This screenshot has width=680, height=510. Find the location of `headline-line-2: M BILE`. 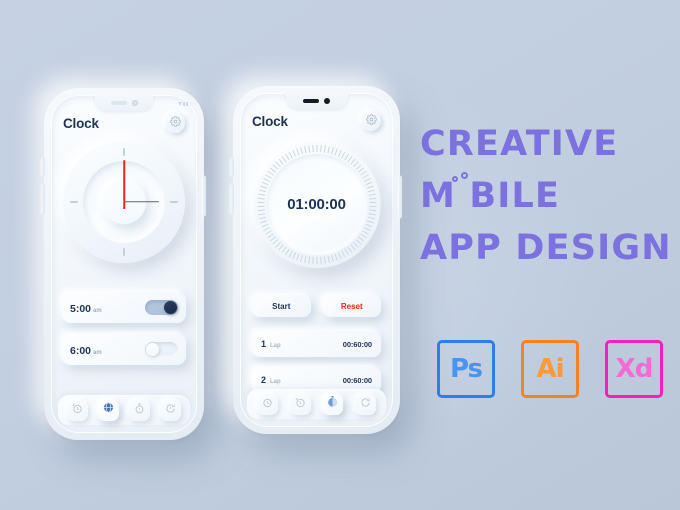

headline-line-2: M BILE is located at coordinates (546, 196).